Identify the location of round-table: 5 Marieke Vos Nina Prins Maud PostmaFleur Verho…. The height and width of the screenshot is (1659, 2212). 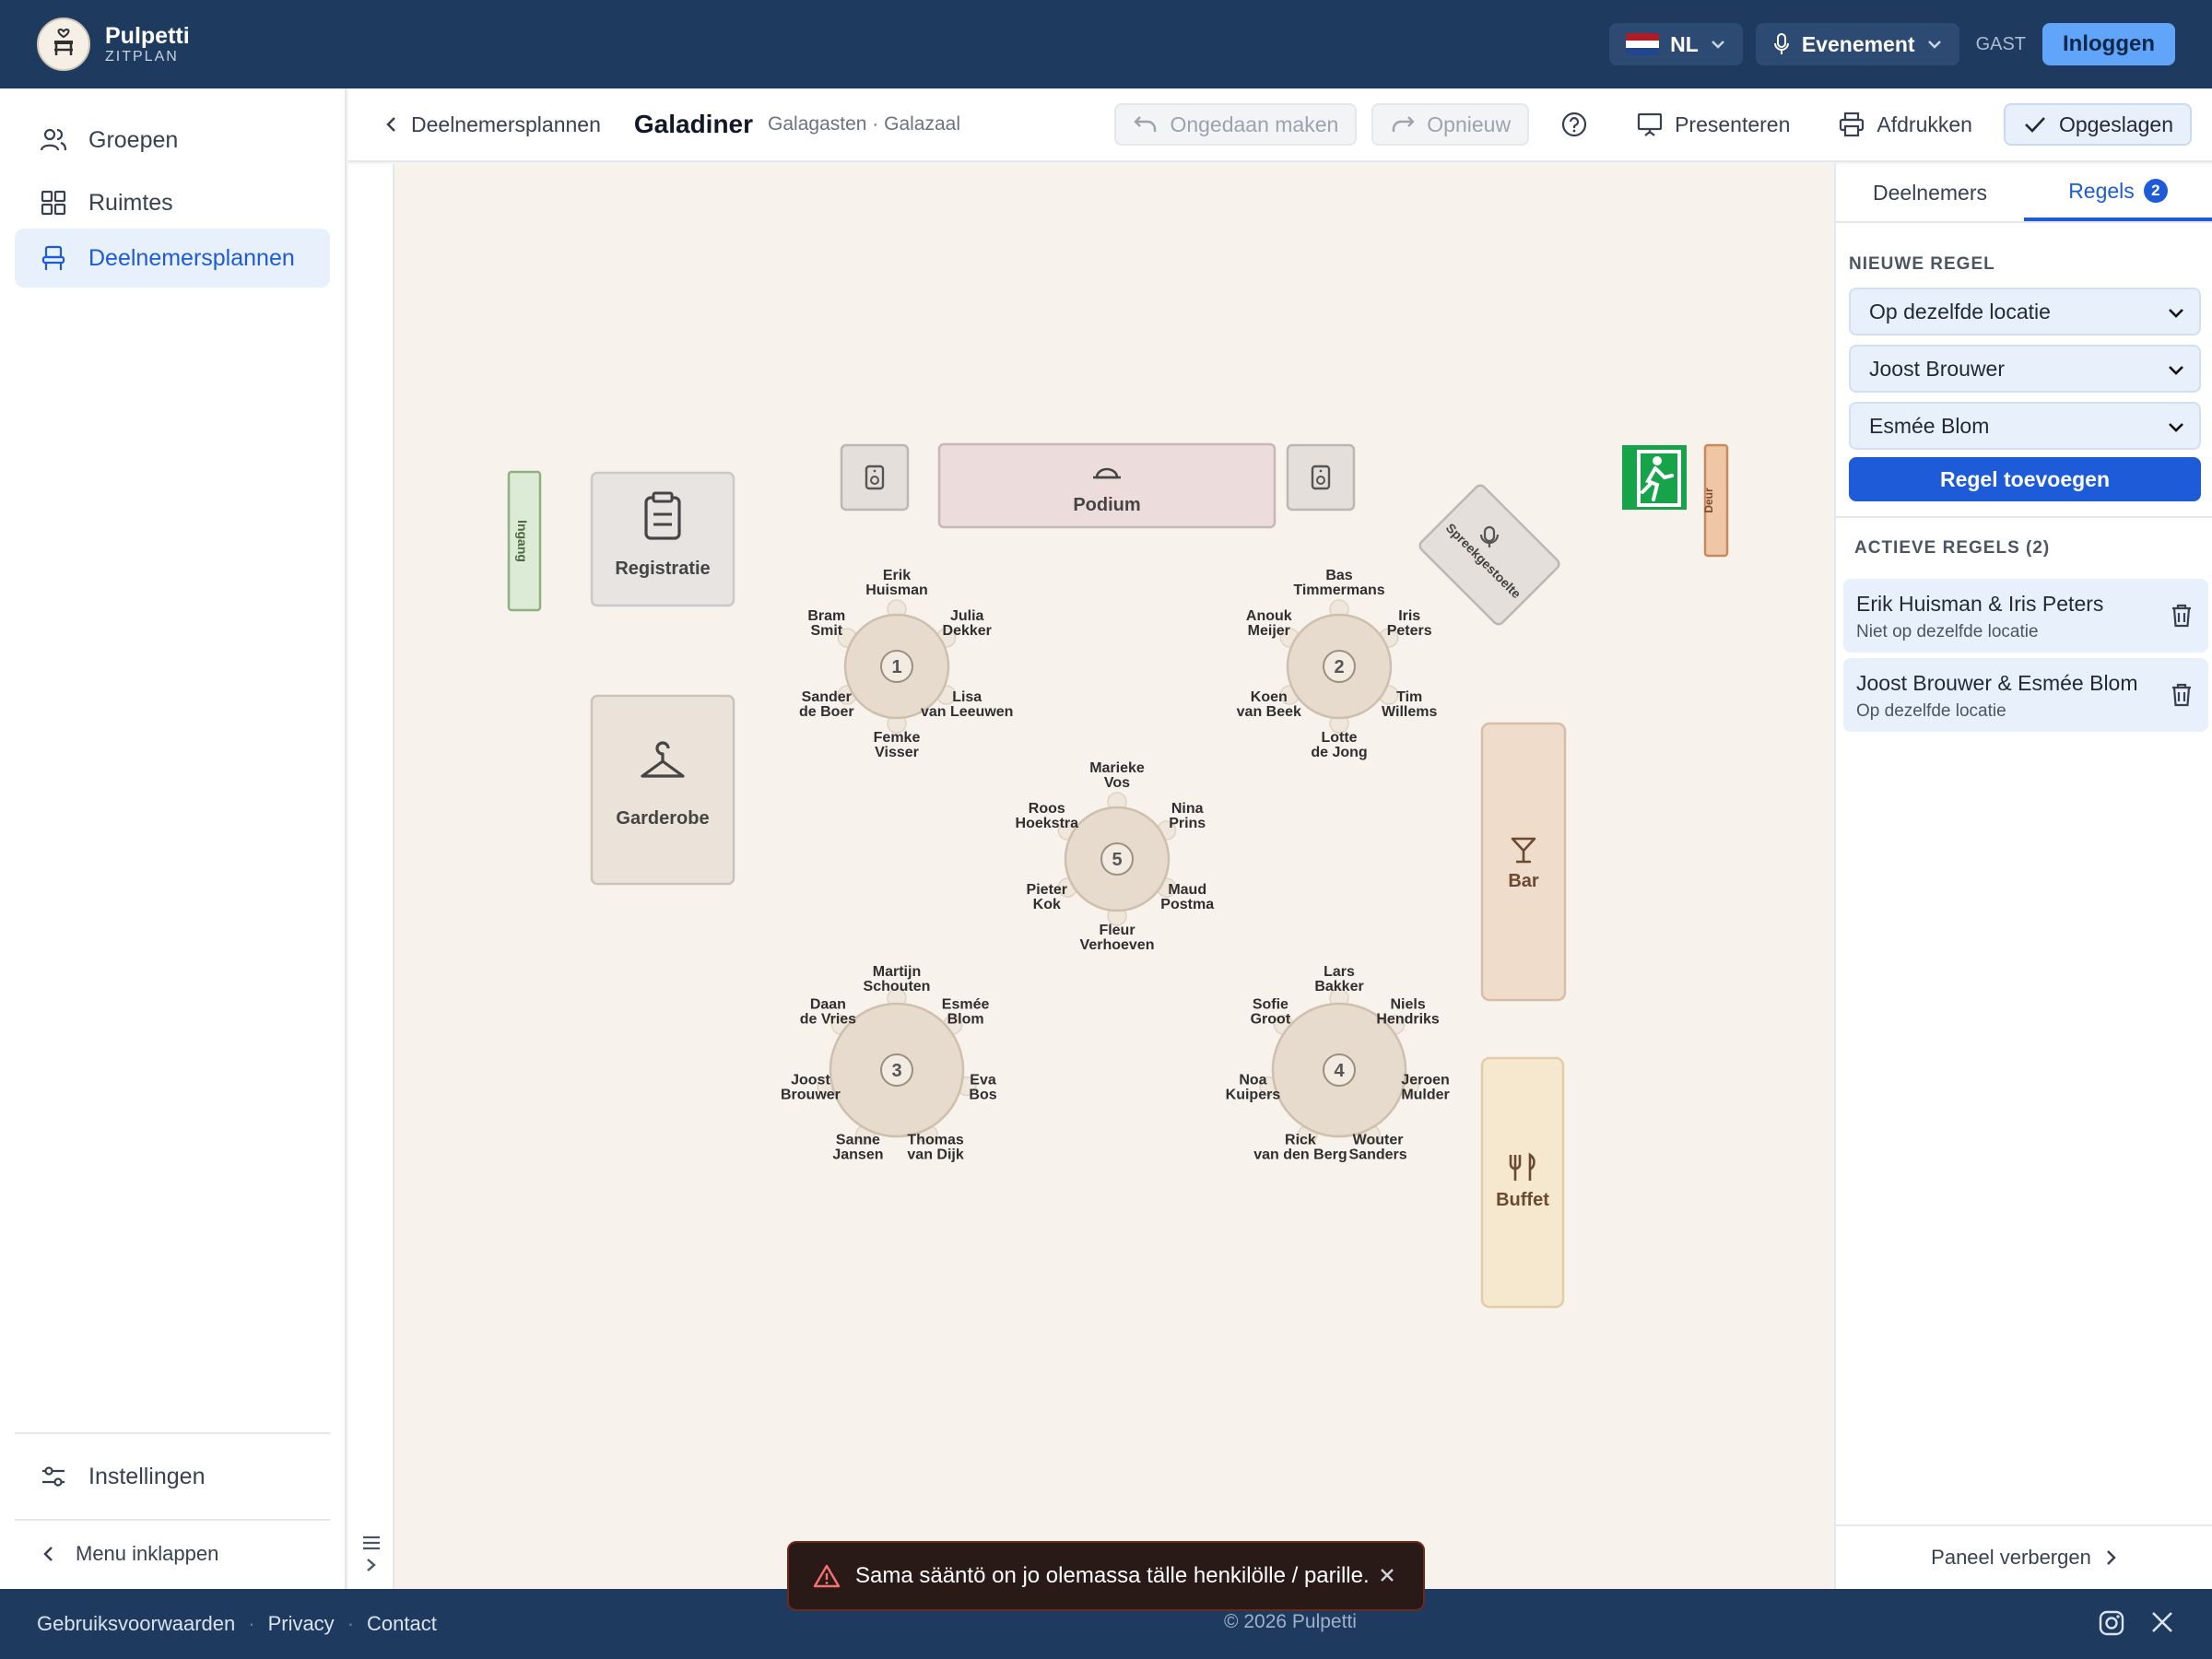
(1115, 856).